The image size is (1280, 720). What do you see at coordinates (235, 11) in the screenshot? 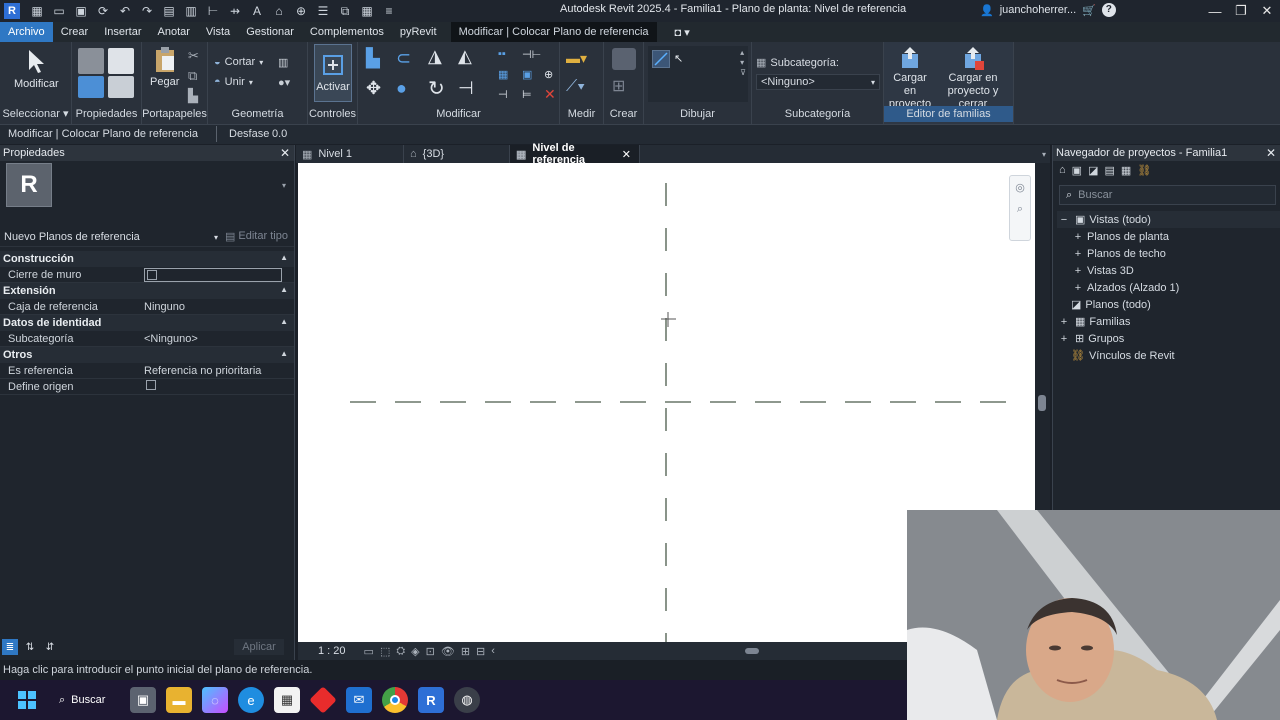
I see `dimension-icon: ⇸` at bounding box center [235, 11].